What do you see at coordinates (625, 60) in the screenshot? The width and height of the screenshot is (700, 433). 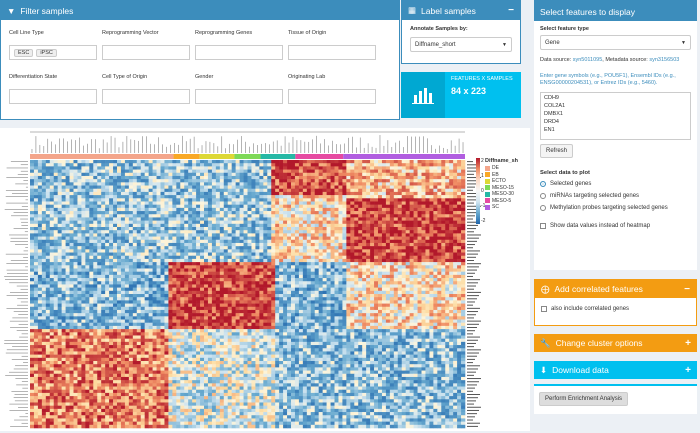 I see `metadata-label: , Metadata source:` at bounding box center [625, 60].